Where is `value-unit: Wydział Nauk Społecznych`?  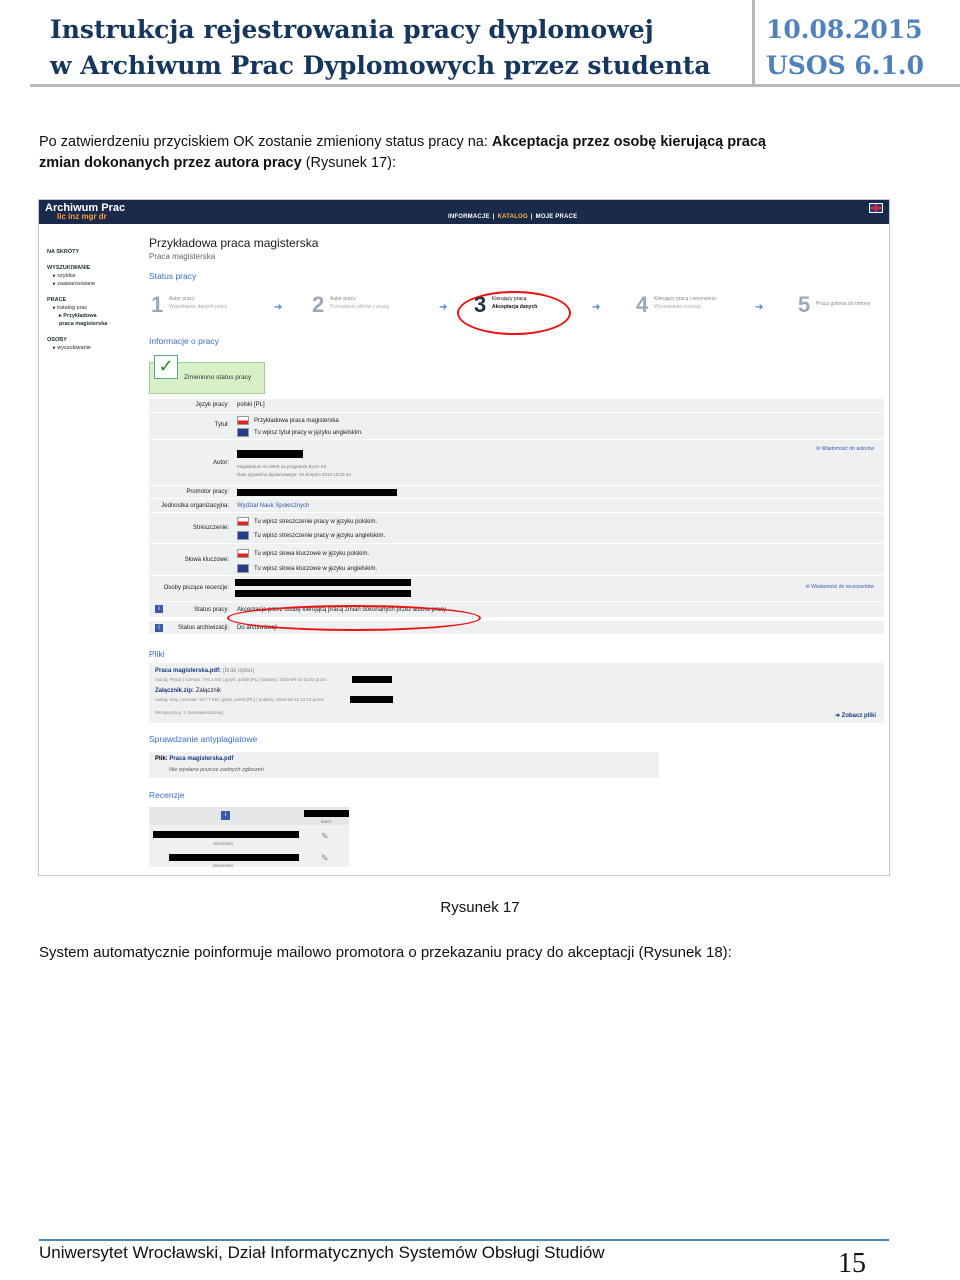
value-unit: Wydział Nauk Społecznych is located at coordinates (273, 506).